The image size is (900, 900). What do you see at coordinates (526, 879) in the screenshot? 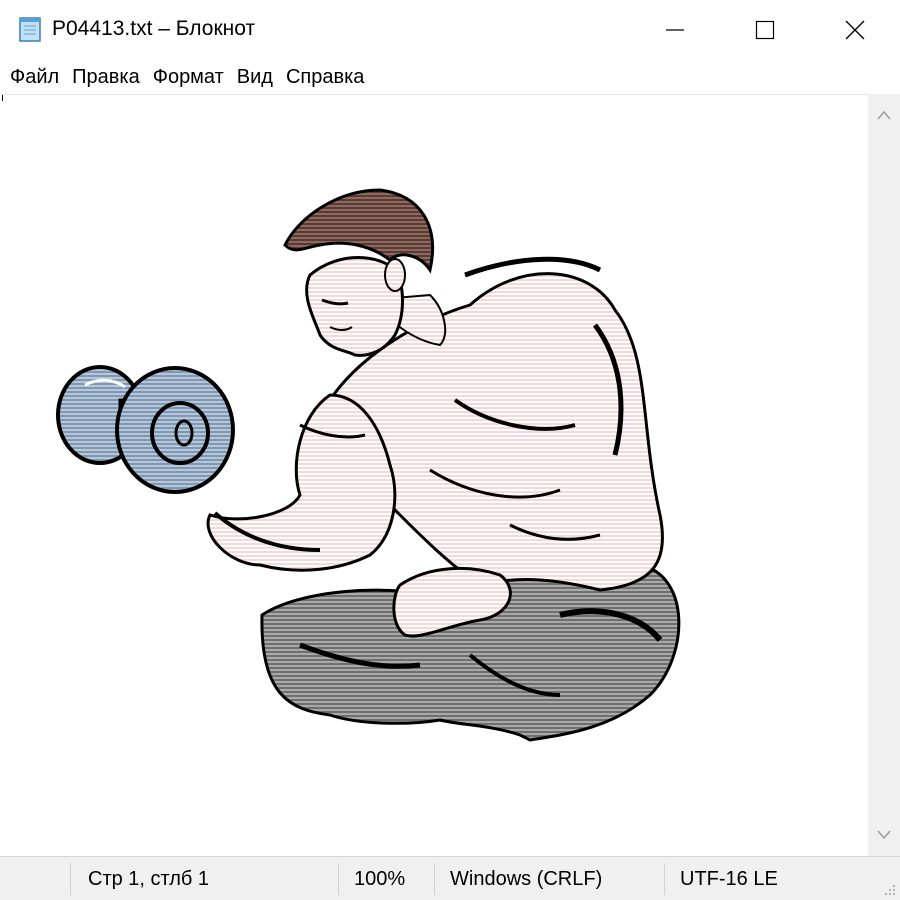
I see `status-line-endings: Windows (CRLF)` at bounding box center [526, 879].